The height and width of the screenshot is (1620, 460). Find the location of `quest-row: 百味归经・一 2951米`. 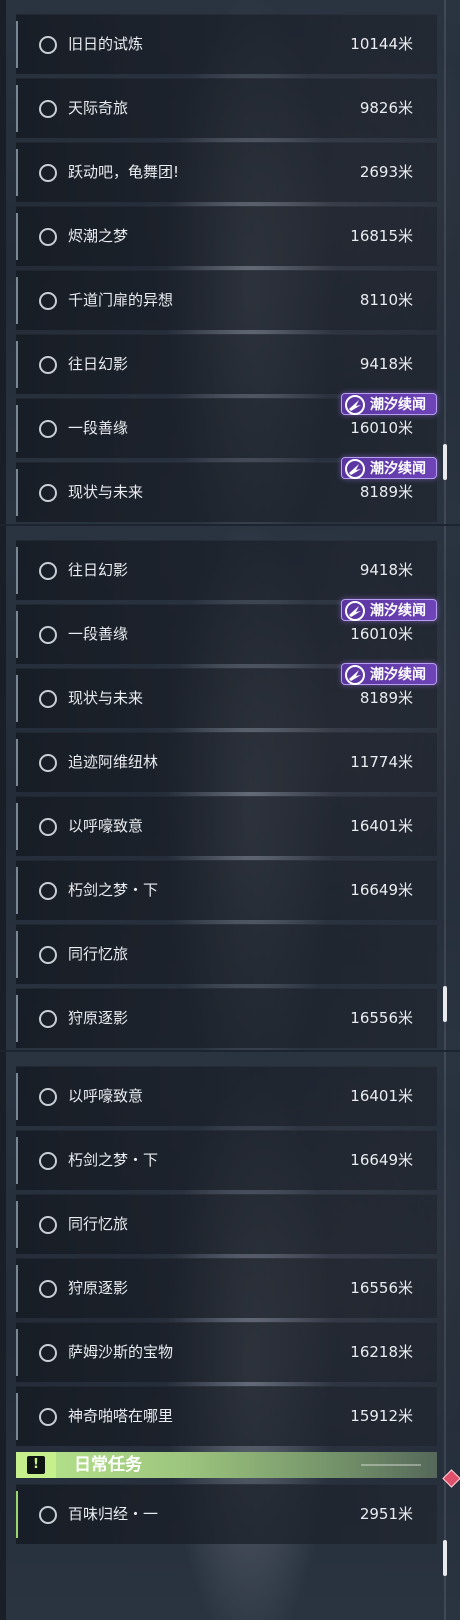

quest-row: 百味归经・一 2951米 is located at coordinates (226, 1514).